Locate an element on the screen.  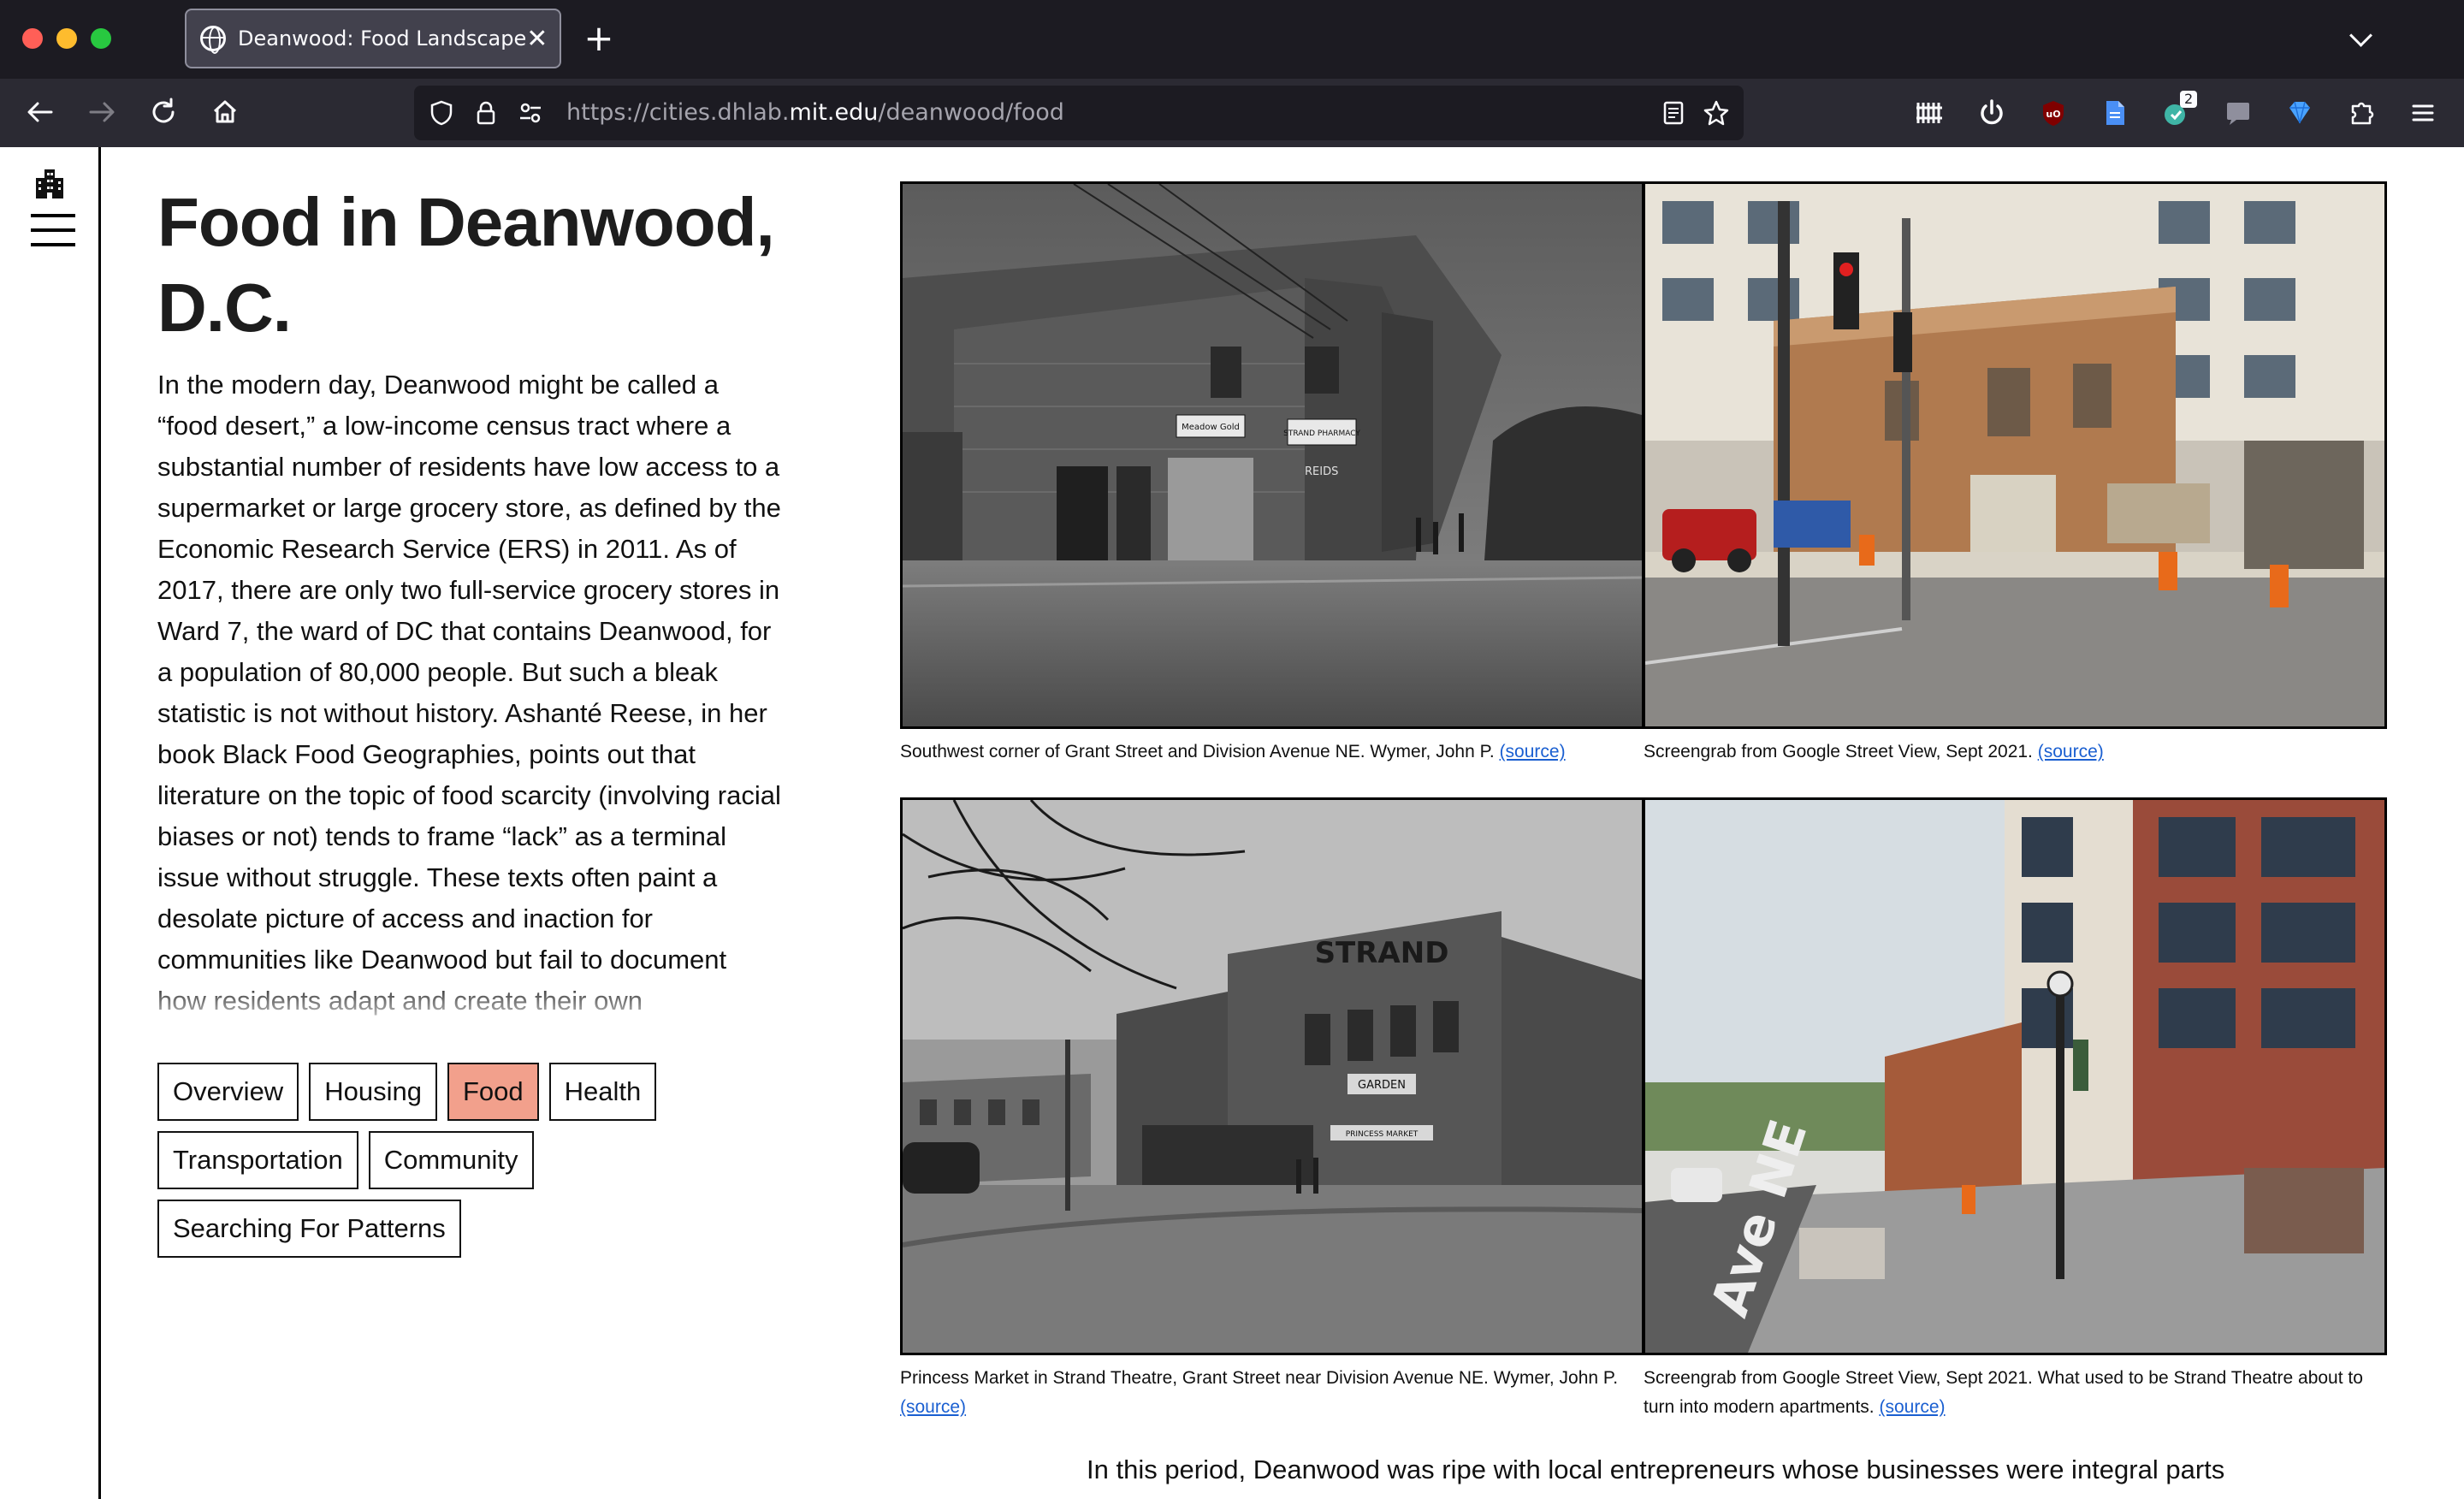
reader-view-icon is located at coordinates (1673, 113).